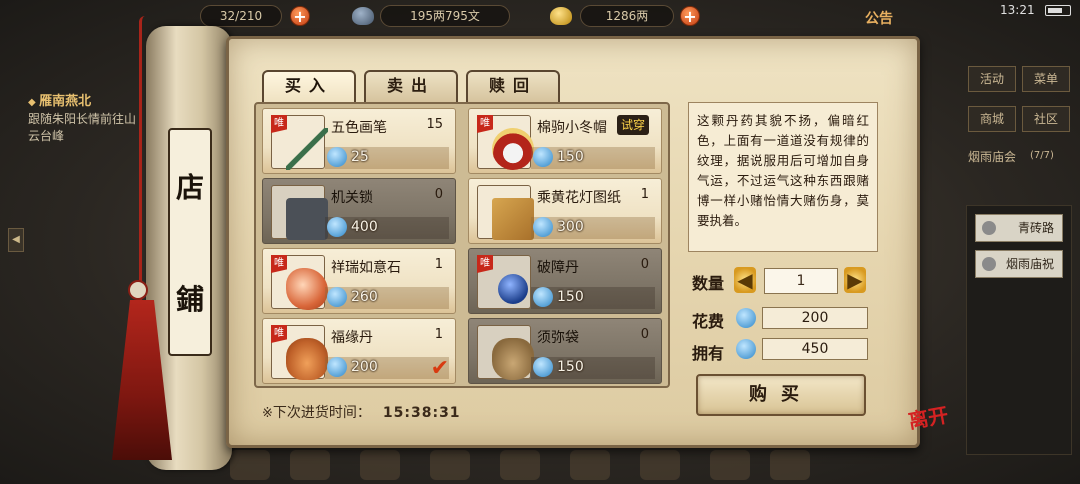 The image size is (1080, 484). What do you see at coordinates (801, 281) in the screenshot?
I see `quantity-input: 1` at bounding box center [801, 281].